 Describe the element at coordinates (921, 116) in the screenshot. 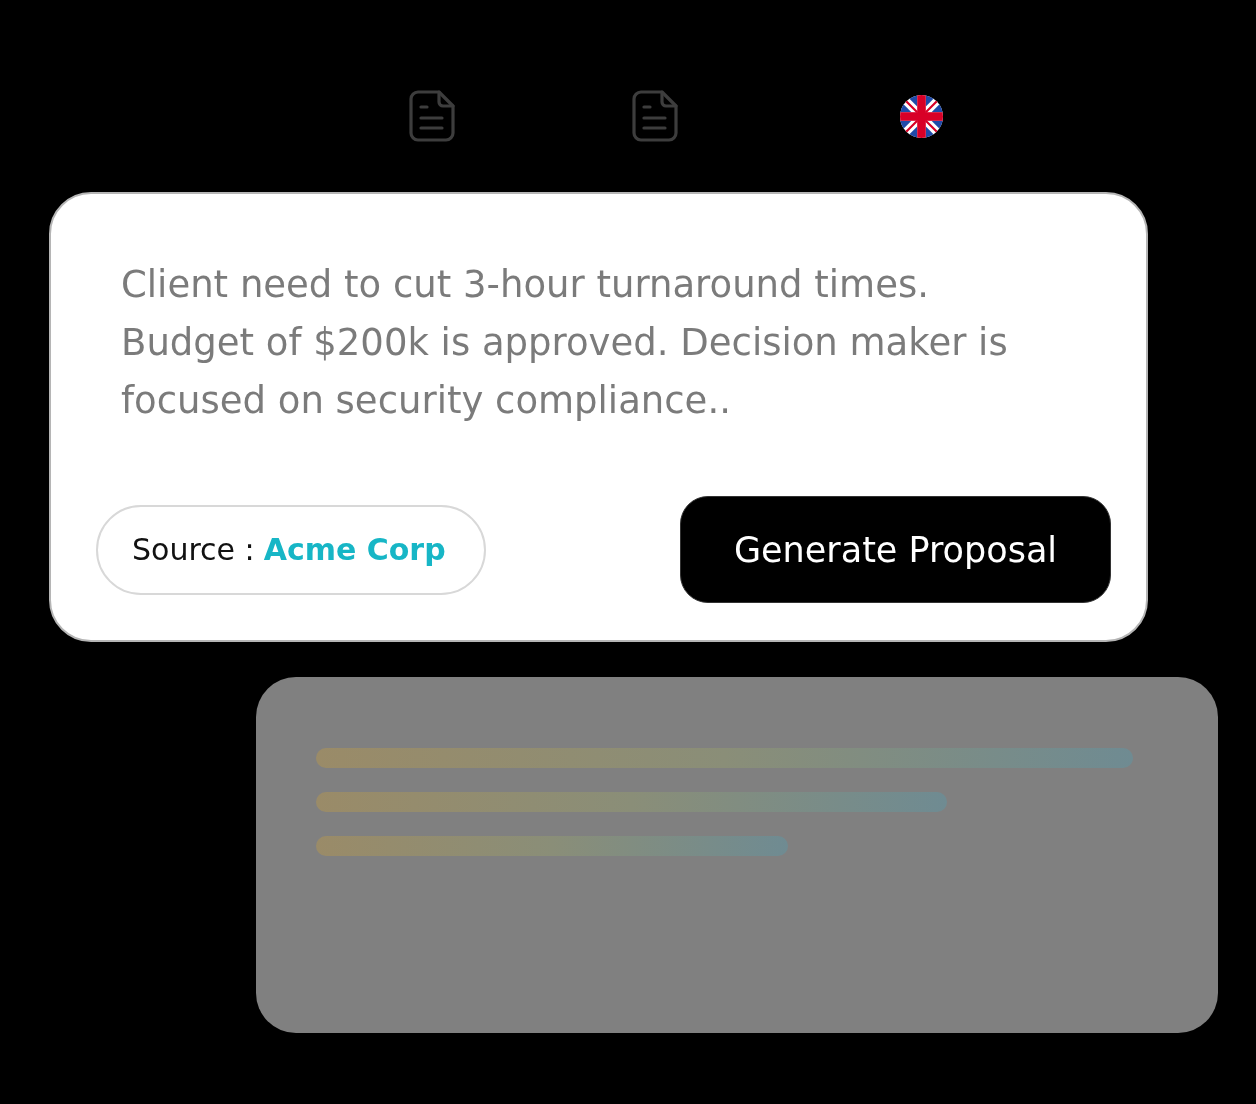

I see `uk-flag-icon` at that location.